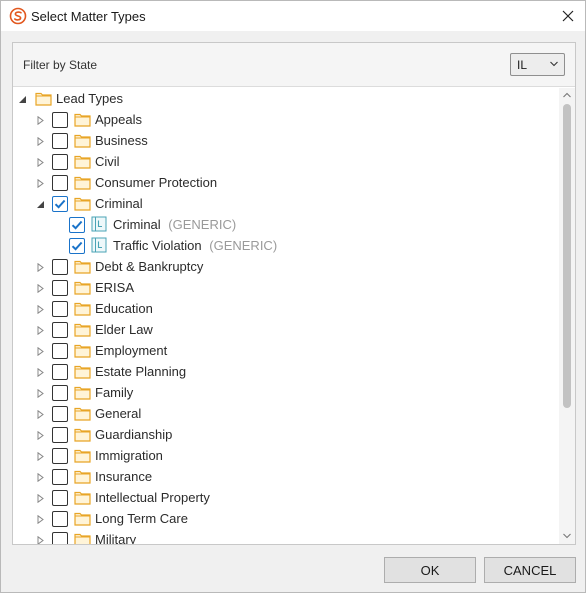 Image resolution: width=586 pixels, height=593 pixels. What do you see at coordinates (131, 350) in the screenshot?
I see `tree-item-label: Employment` at bounding box center [131, 350].